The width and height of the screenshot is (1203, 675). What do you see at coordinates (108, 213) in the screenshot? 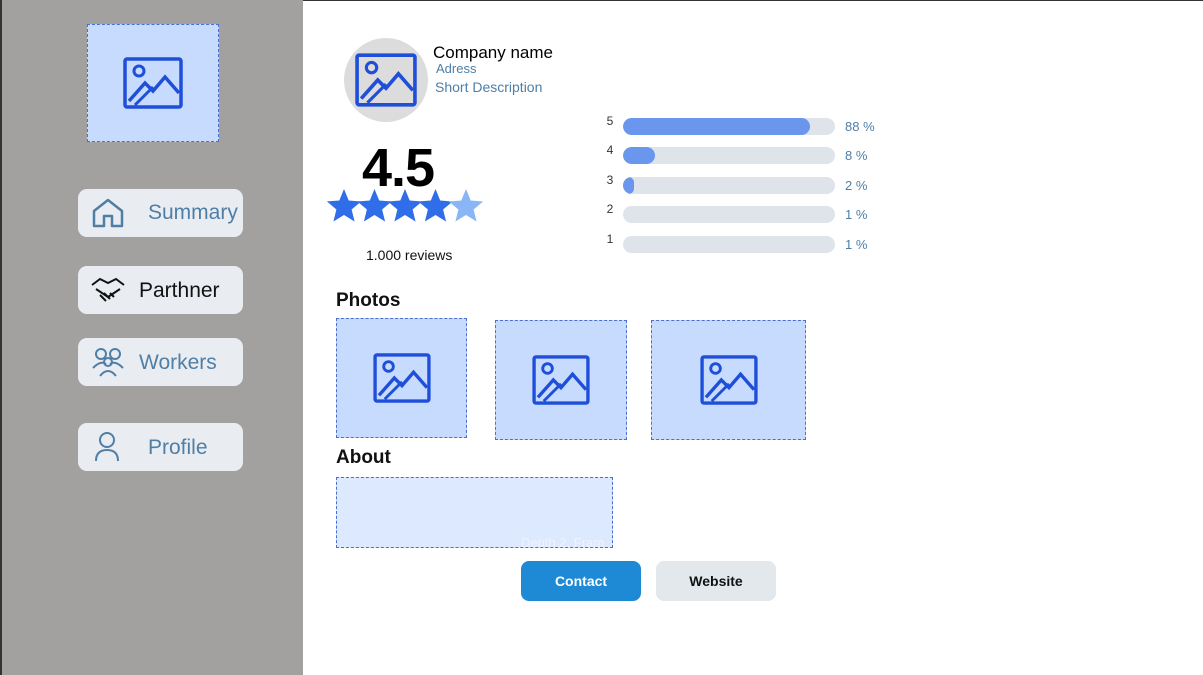
I see `home-icon` at bounding box center [108, 213].